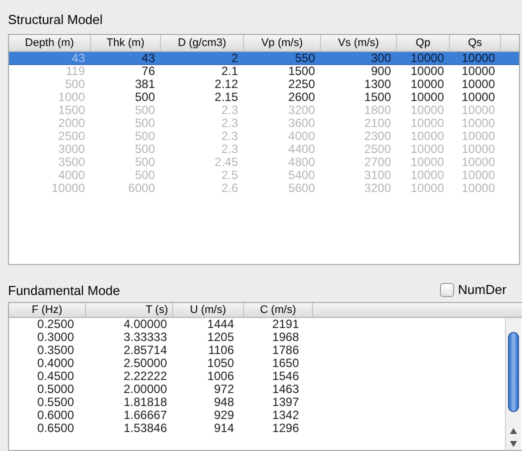 This screenshot has width=522, height=451. What do you see at coordinates (377, 136) in the screenshot?
I see `table-cell-text: 2300` at bounding box center [377, 136].